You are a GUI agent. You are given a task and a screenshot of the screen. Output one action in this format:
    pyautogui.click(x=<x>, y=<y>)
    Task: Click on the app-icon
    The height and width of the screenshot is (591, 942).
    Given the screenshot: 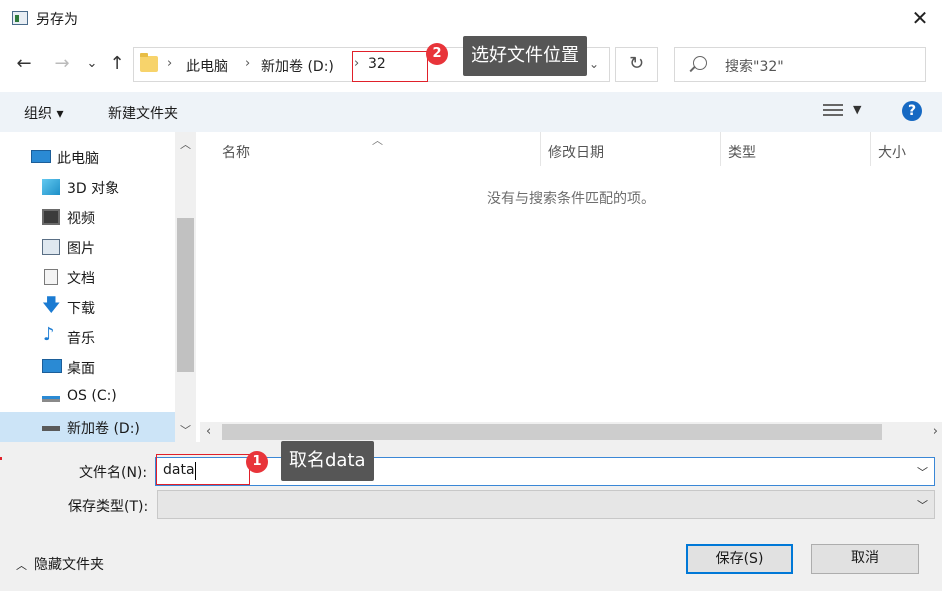 What is the action you would take?
    pyautogui.click(x=20, y=18)
    